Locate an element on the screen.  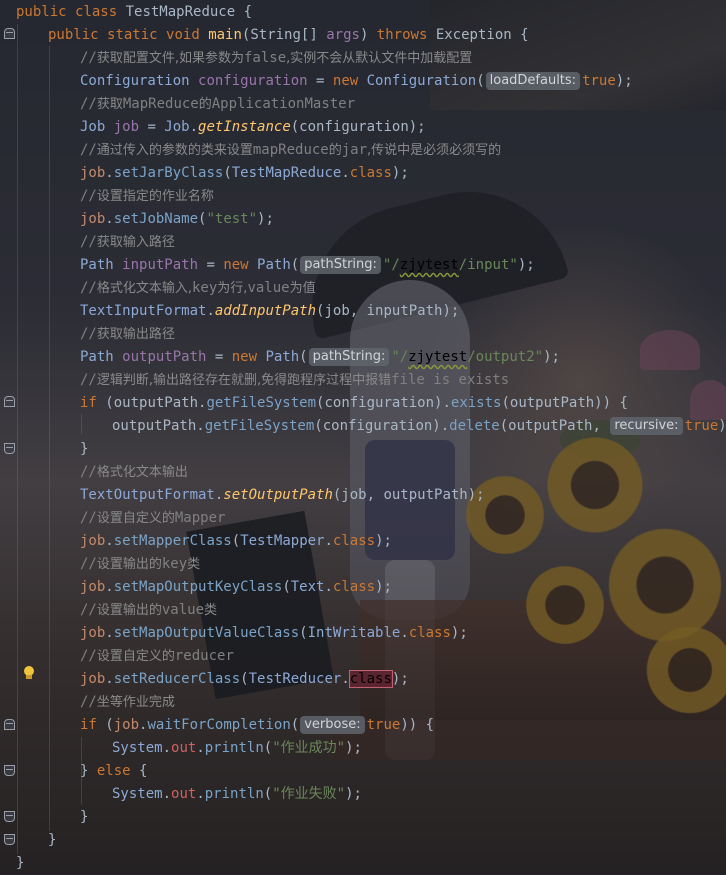
code-token: outputPath. is located at coordinates (158, 426).